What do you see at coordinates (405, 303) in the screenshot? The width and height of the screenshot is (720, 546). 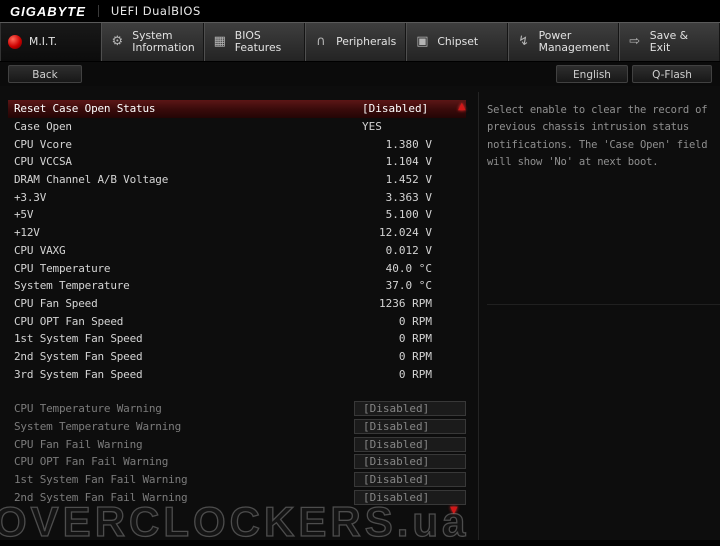 I see `setting-value: 1236 RPM` at bounding box center [405, 303].